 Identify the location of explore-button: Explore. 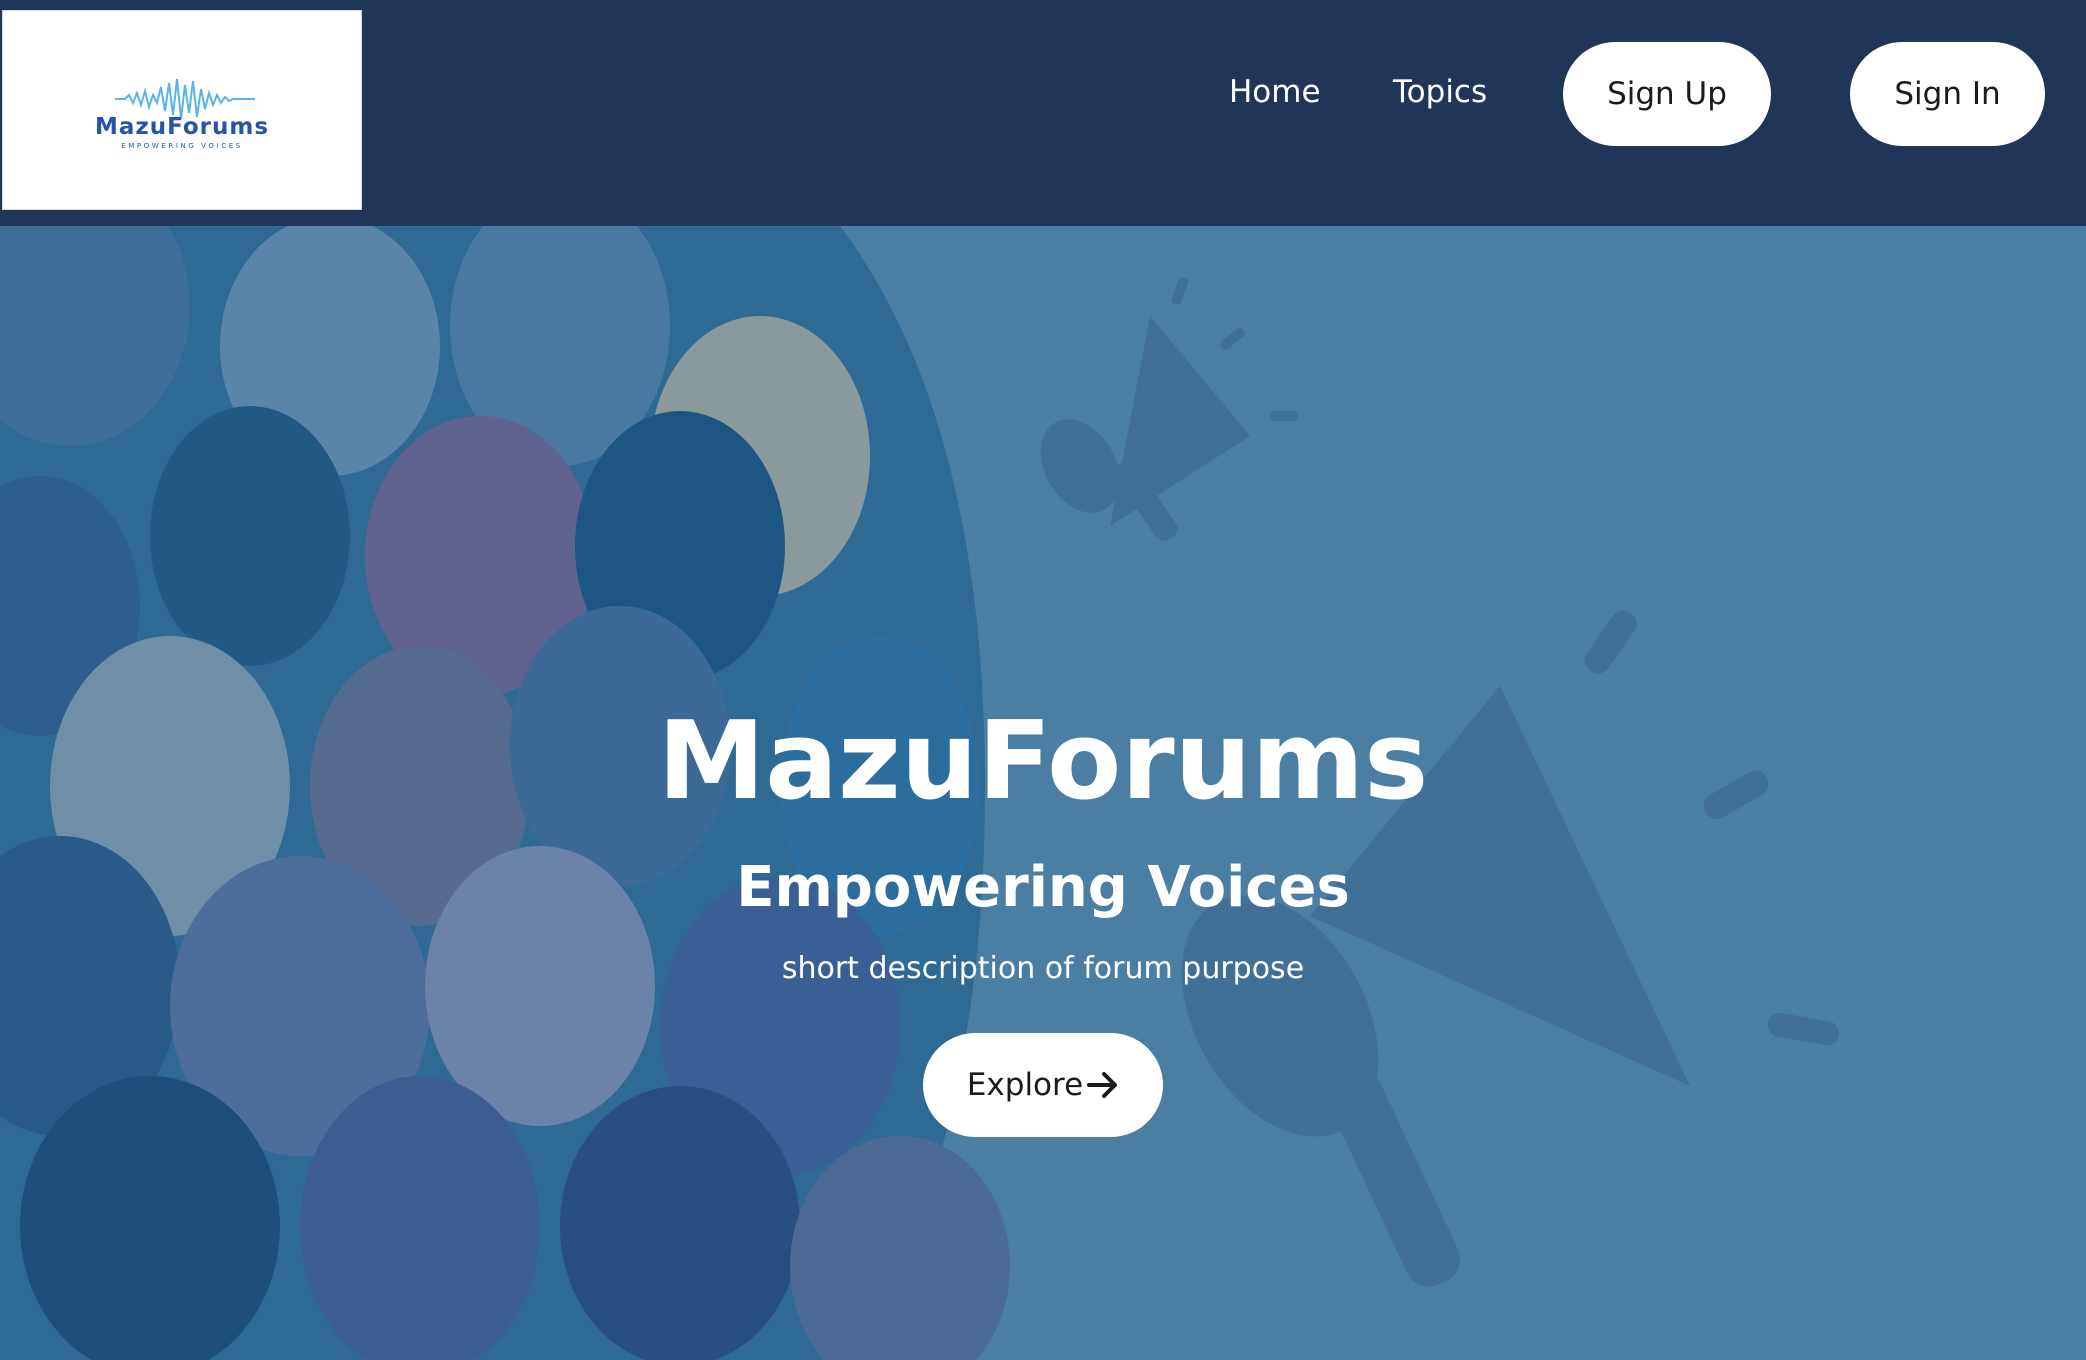
(1043, 1085).